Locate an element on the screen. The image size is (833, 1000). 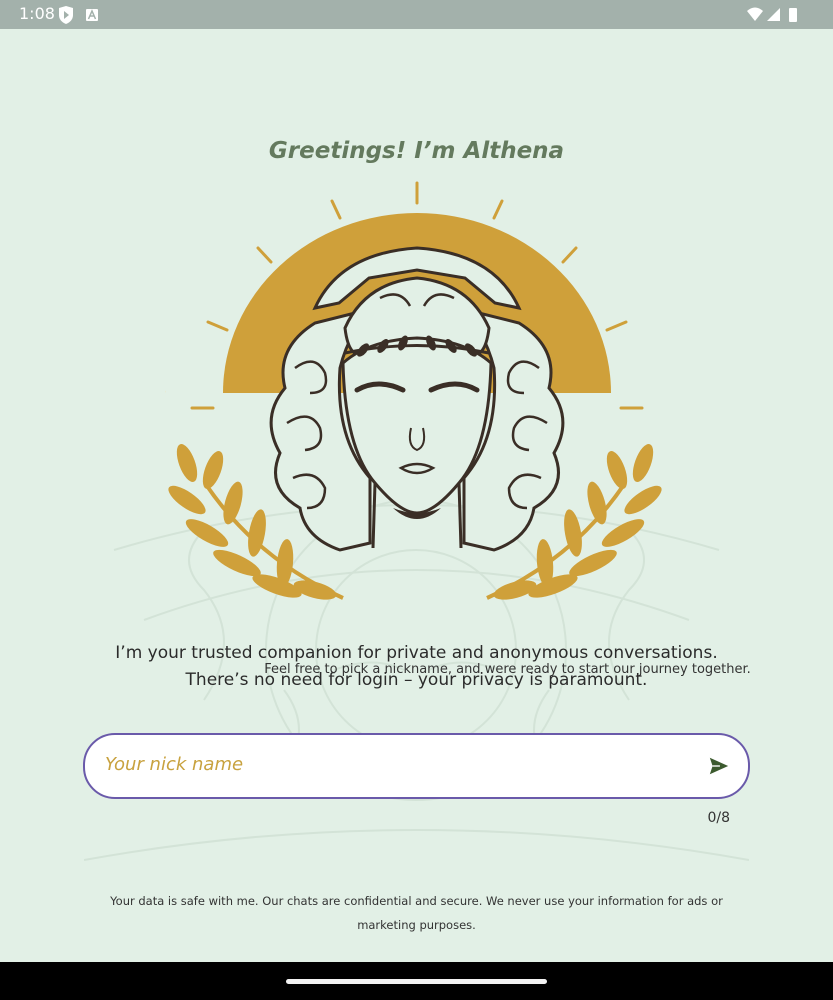
status-left-icons is located at coordinates (82, 17).